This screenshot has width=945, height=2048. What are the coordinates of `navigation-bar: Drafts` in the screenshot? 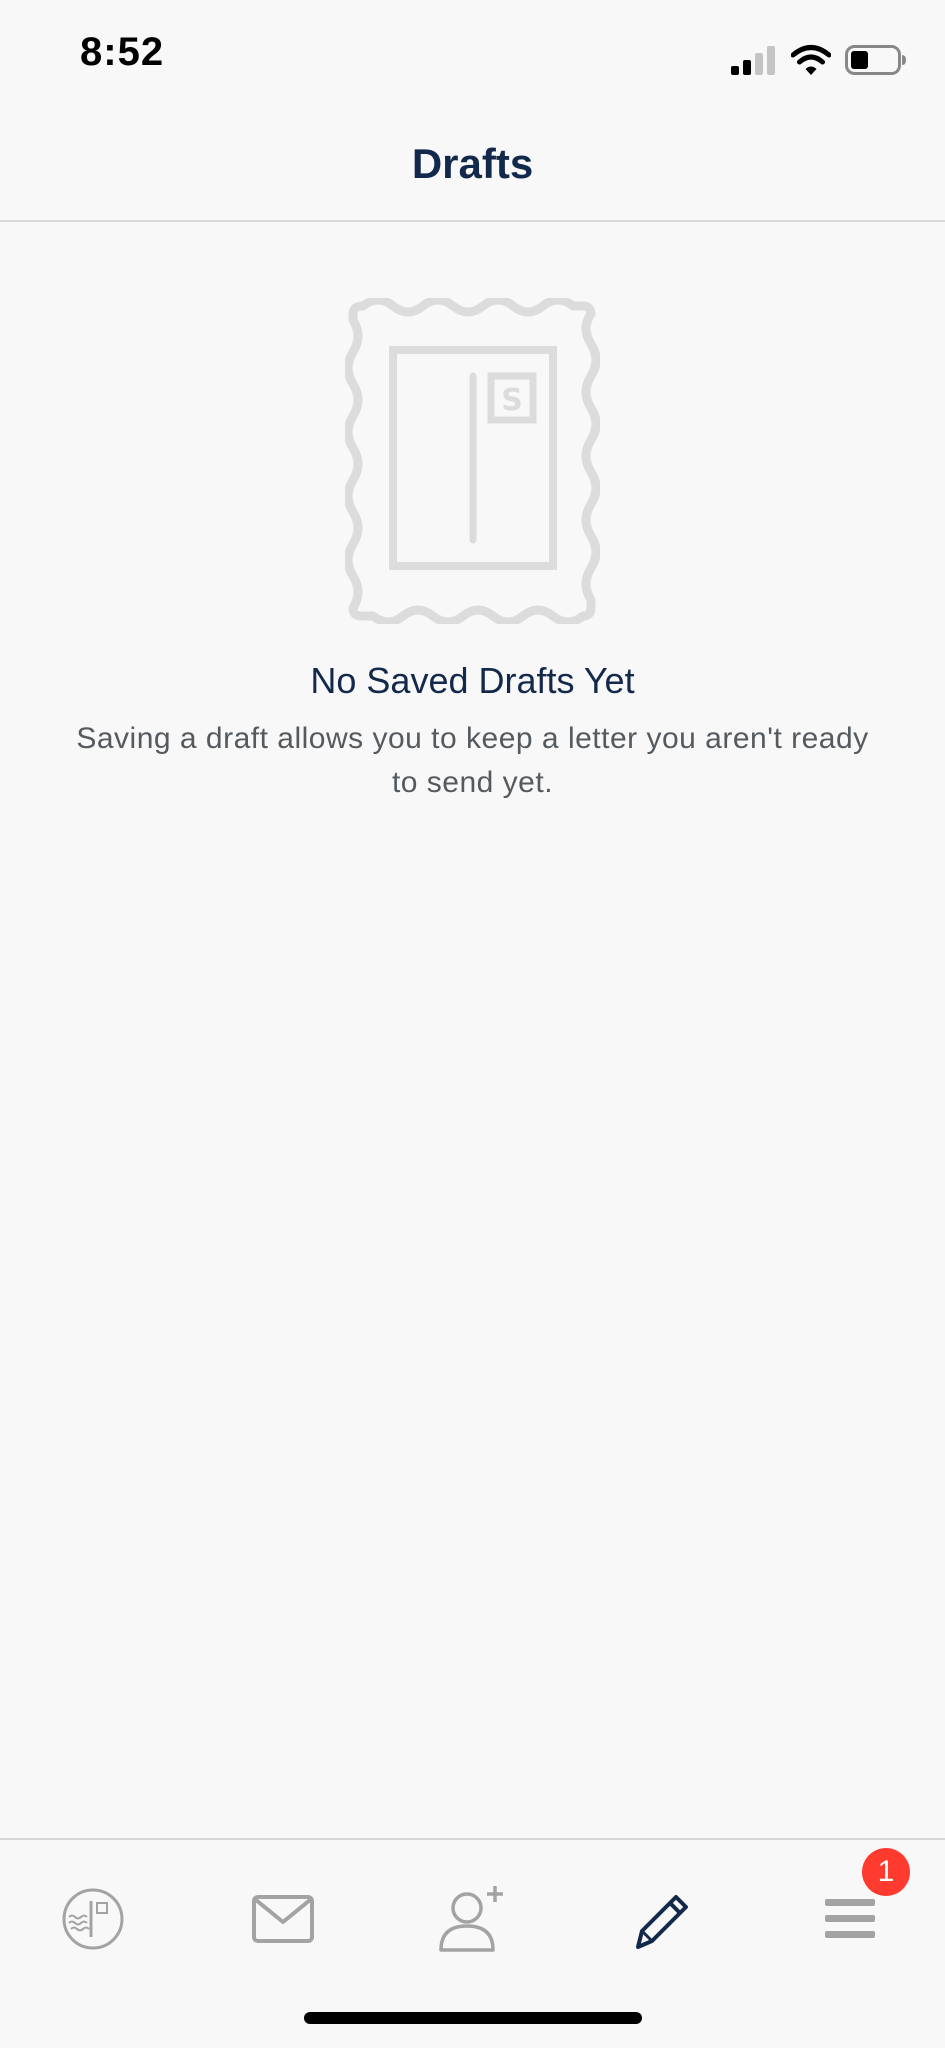 It's located at (472, 166).